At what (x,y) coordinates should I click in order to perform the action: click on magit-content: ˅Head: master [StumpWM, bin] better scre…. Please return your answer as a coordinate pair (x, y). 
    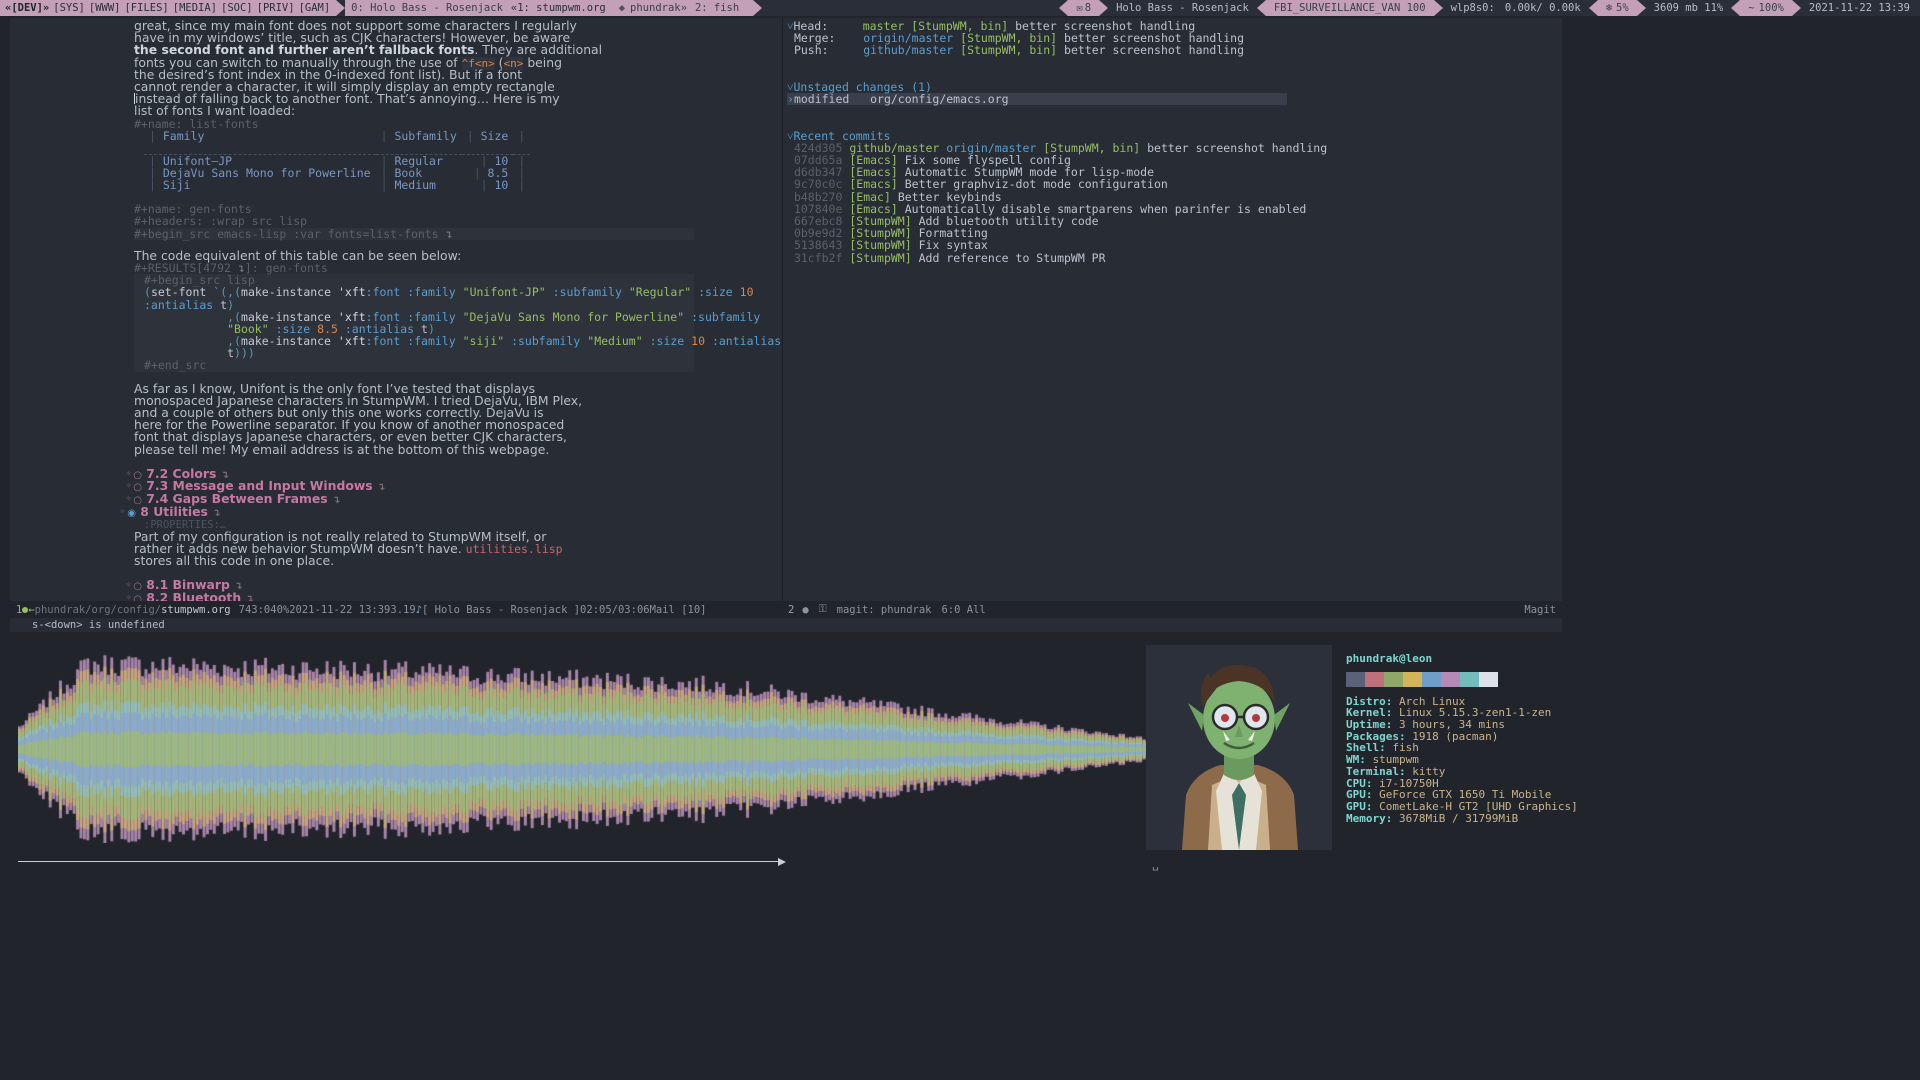
    Looking at the image, I should click on (1172, 142).